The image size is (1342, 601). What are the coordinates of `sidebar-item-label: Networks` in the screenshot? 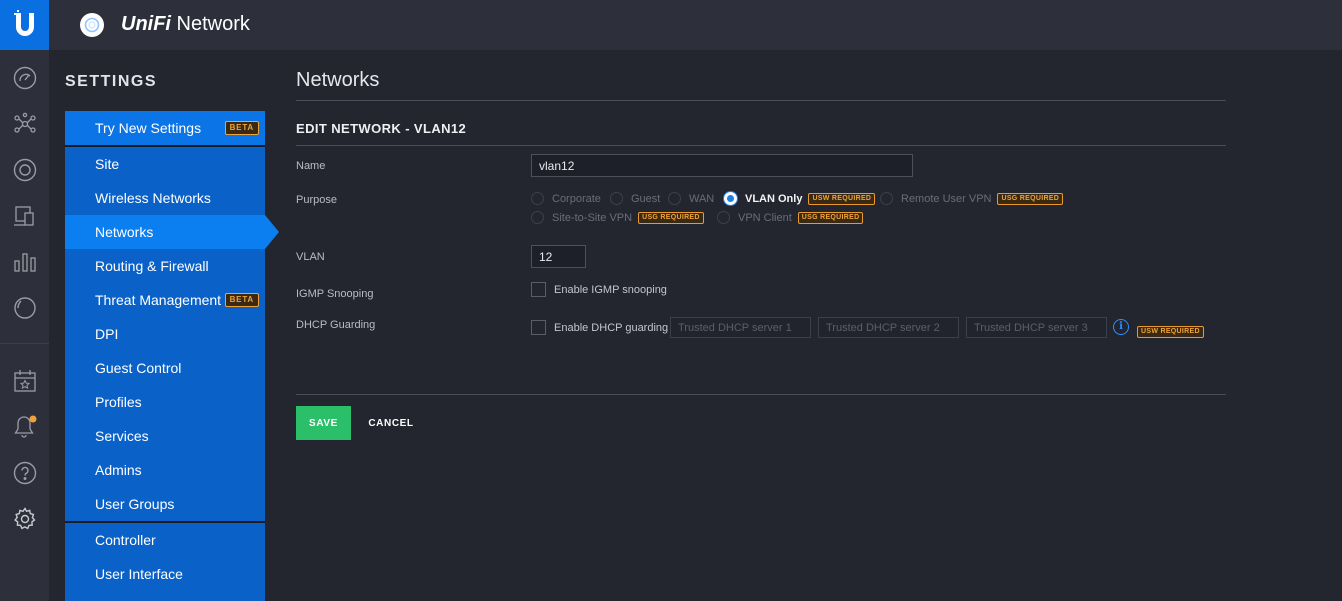 It's located at (124, 232).